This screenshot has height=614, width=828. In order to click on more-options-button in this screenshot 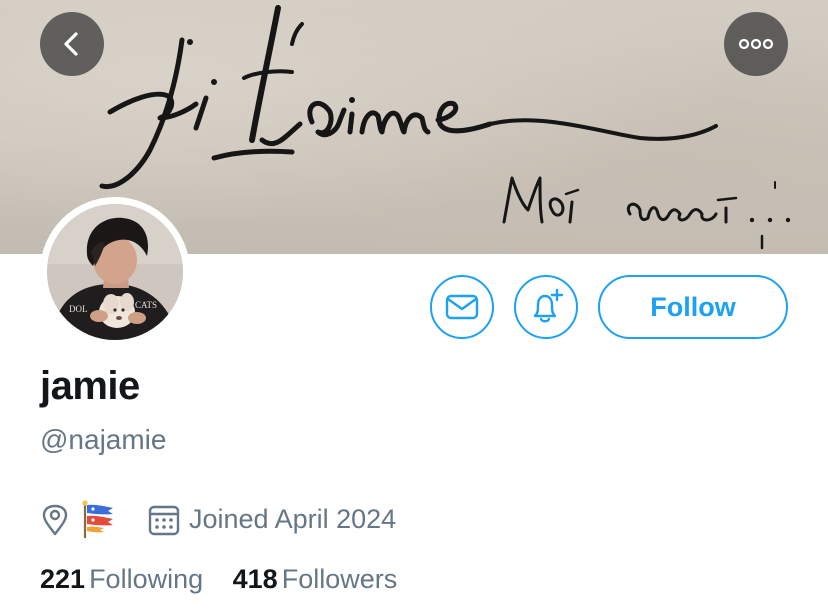, I will do `click(756, 44)`.